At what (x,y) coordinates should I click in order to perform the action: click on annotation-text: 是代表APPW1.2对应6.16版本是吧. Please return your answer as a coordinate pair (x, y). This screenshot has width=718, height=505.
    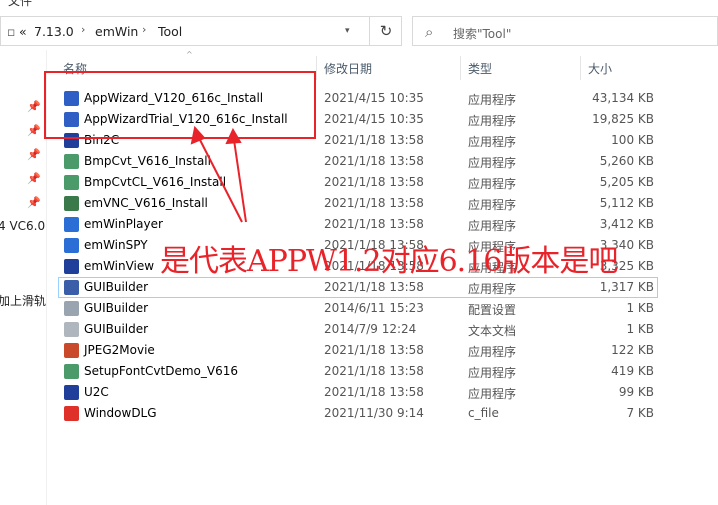
    Looking at the image, I should click on (389, 261).